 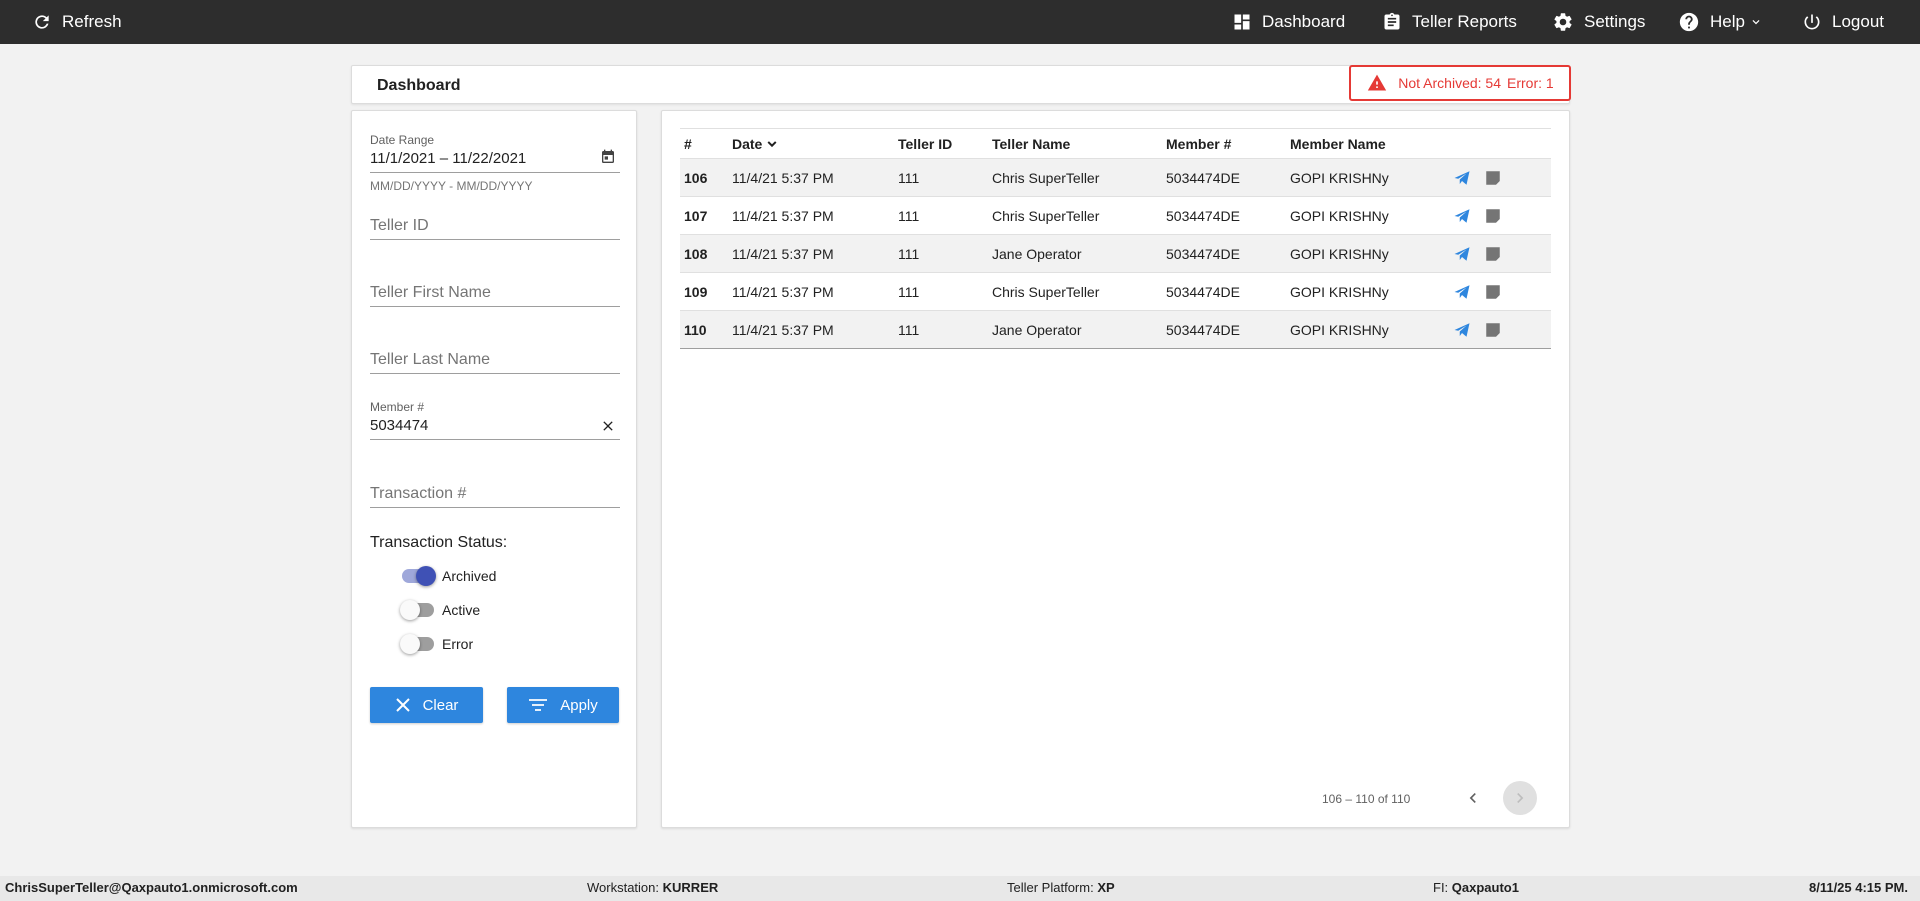 I want to click on teller-last-name-field: Teller Last Name, so click(x=495, y=362).